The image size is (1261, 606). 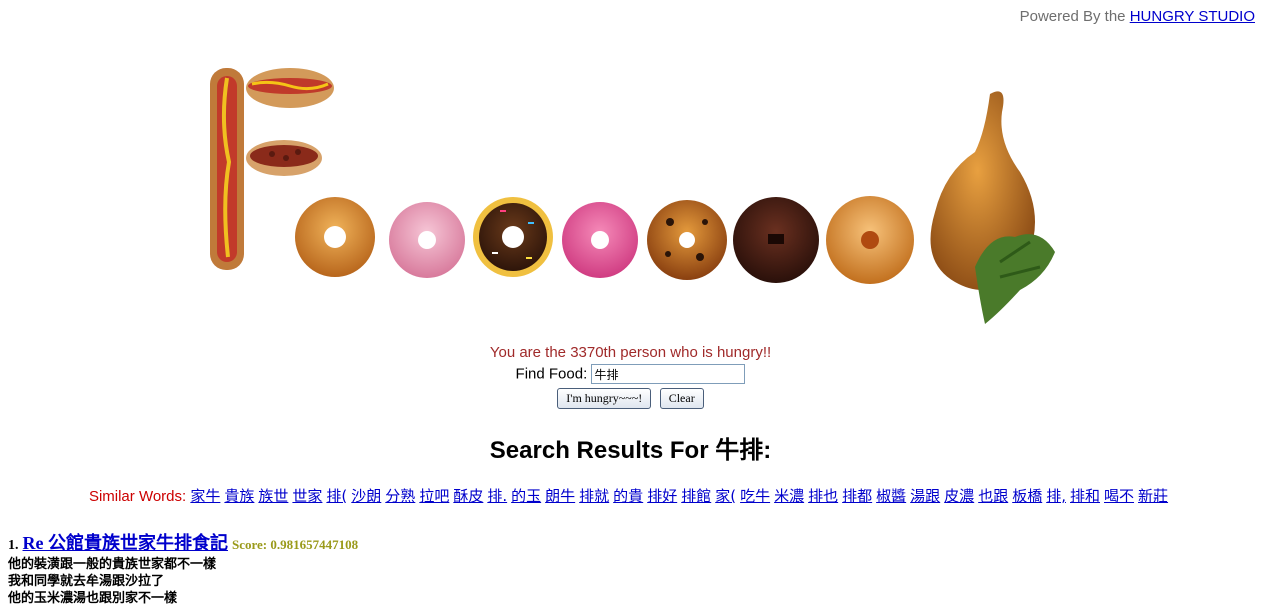 I want to click on similar-word-link: 貴族, so click(x=239, y=496).